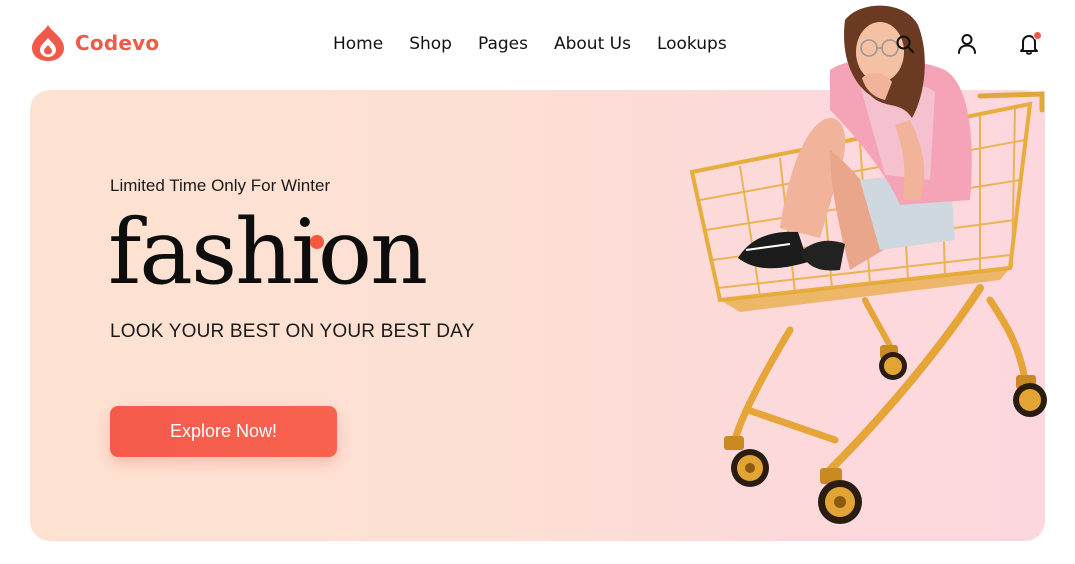 The image size is (1075, 564). Describe the element at coordinates (905, 44) in the screenshot. I see `search-icon` at that location.